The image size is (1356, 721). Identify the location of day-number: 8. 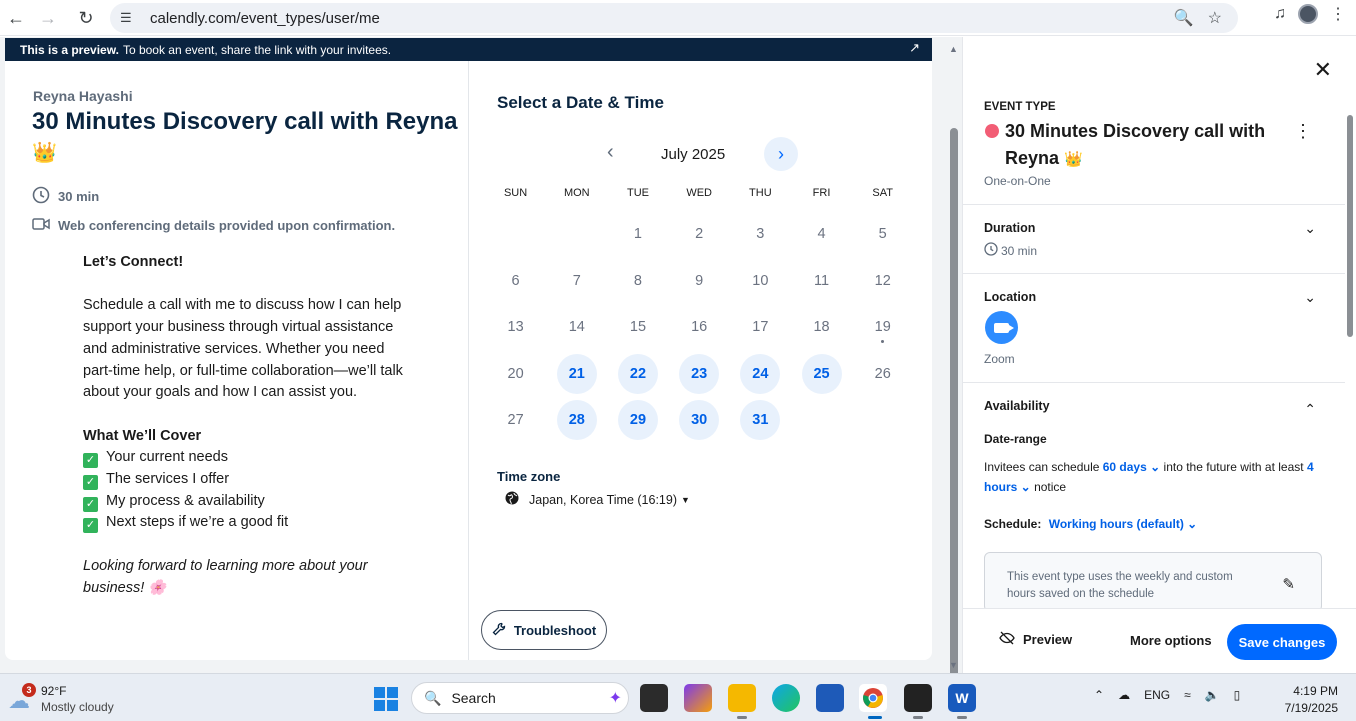
(637, 280).